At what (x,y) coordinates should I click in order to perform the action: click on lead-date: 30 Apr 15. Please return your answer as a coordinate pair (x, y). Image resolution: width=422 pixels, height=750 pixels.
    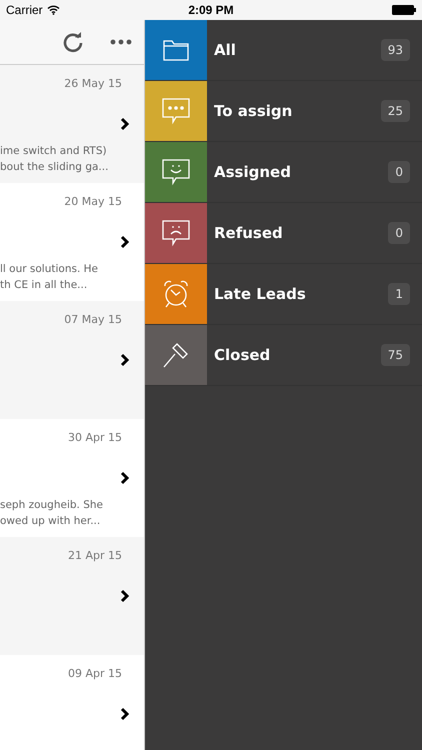
    Looking at the image, I should click on (95, 437).